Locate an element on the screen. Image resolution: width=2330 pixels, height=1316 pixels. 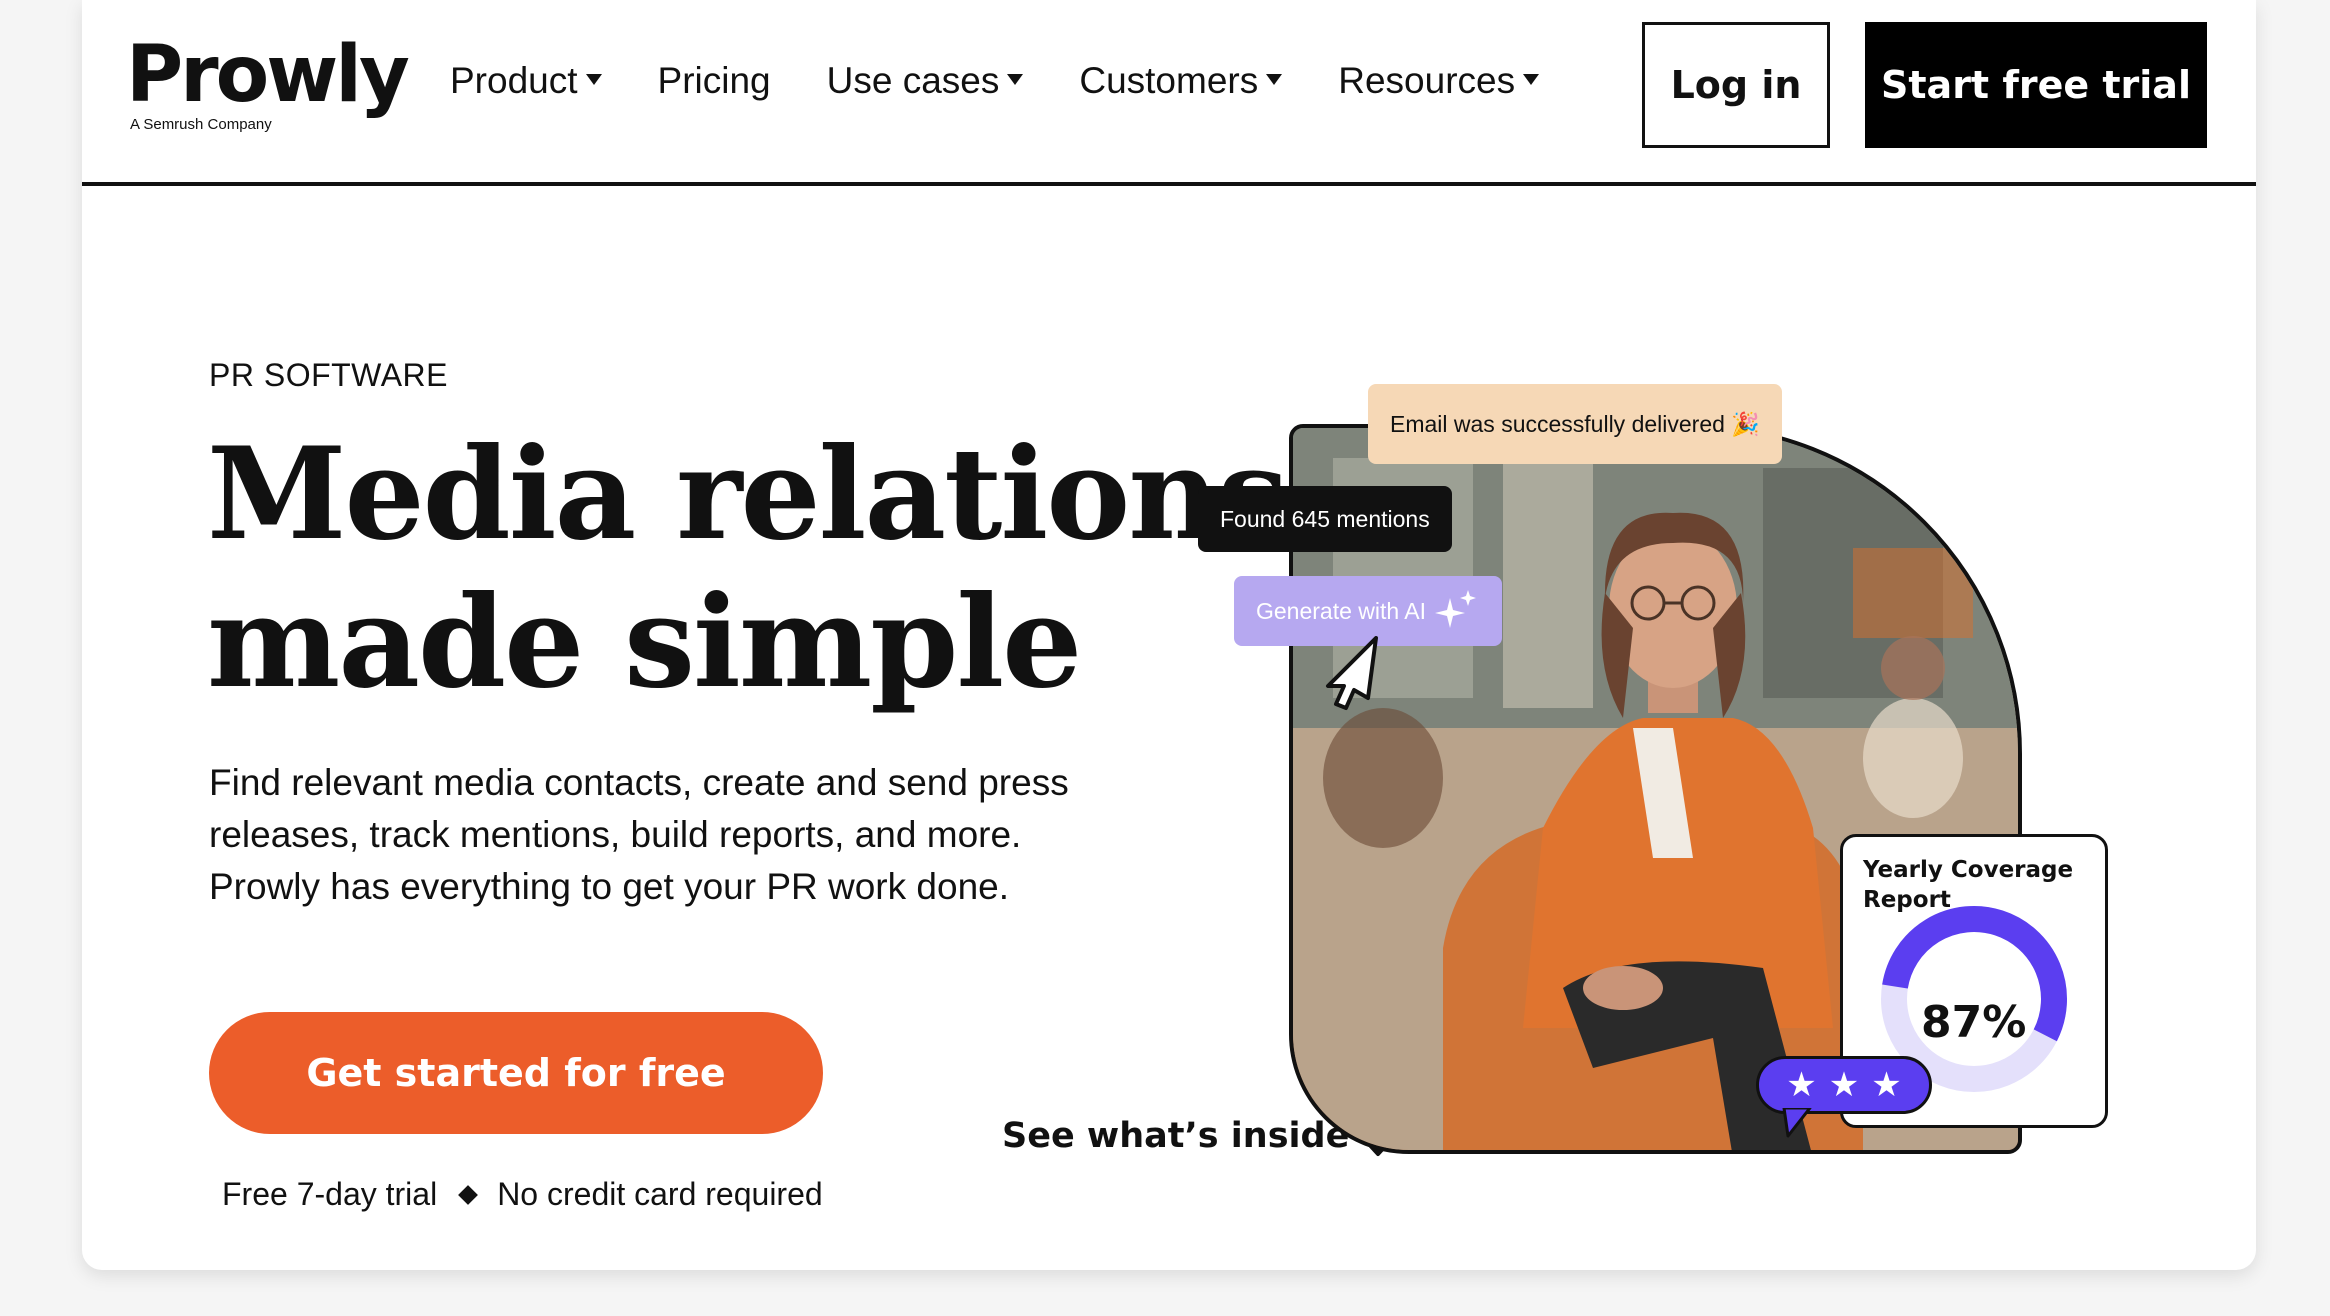
nav-item-use-cases: Use cases is located at coordinates (925, 81).